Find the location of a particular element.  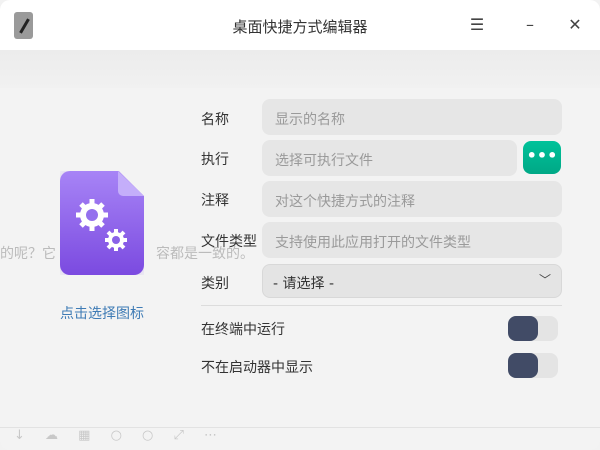

background-text-left: 的呢？它 is located at coordinates (28, 254).